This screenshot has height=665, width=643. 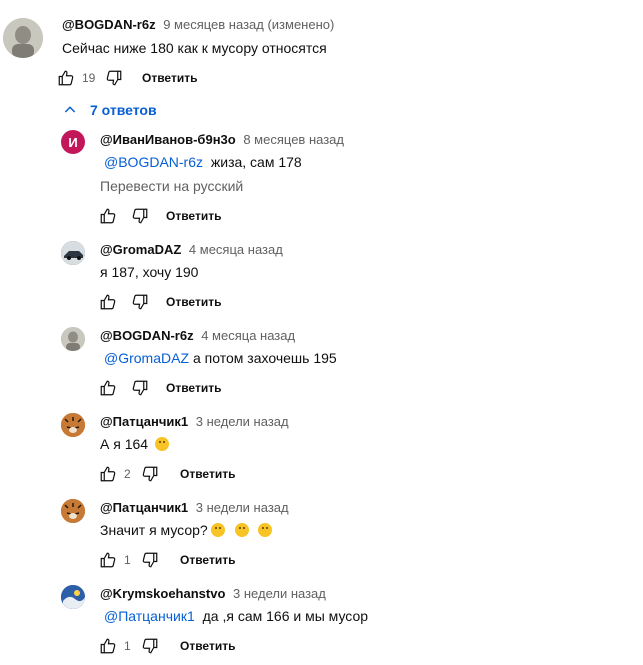 I want to click on comment-header: @Krymskoehanstvo 3 недели назад, so click(x=213, y=593).